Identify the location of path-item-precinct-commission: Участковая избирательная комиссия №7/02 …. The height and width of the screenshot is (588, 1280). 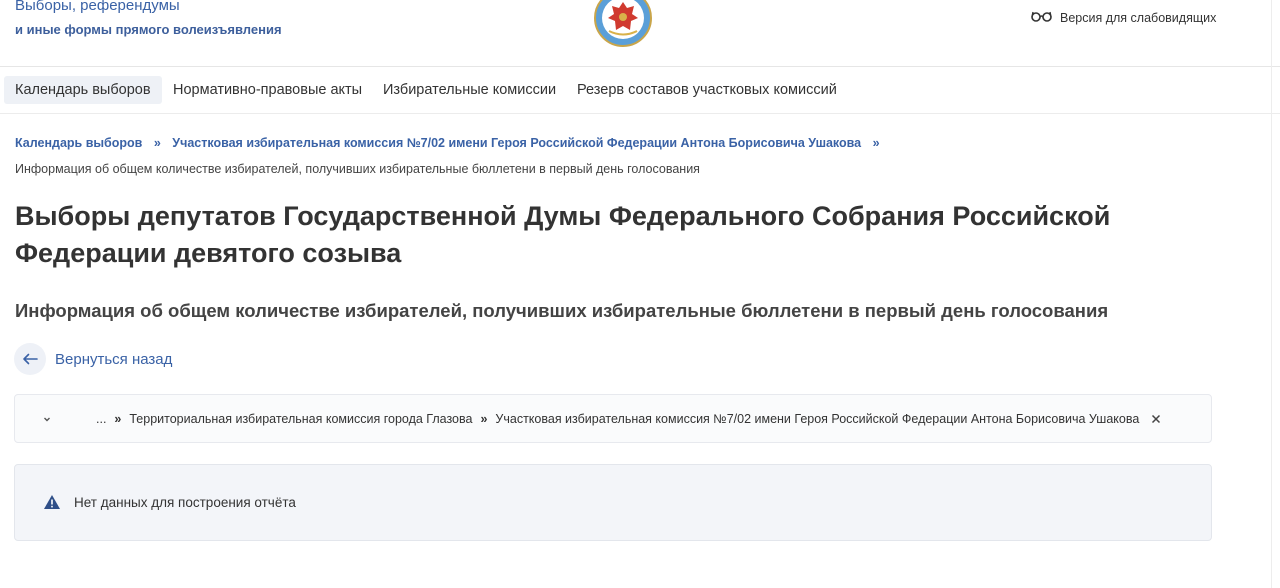
(817, 419).